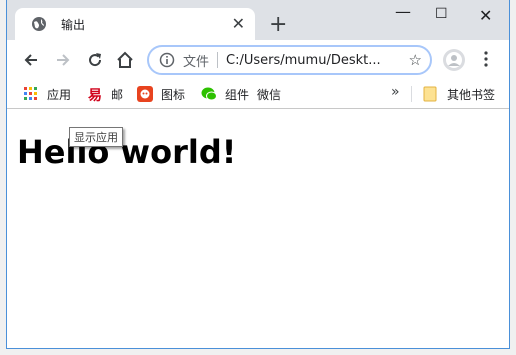 Image resolution: width=516 pixels, height=355 pixels. I want to click on bookmark-wechat: 微信, so click(269, 94).